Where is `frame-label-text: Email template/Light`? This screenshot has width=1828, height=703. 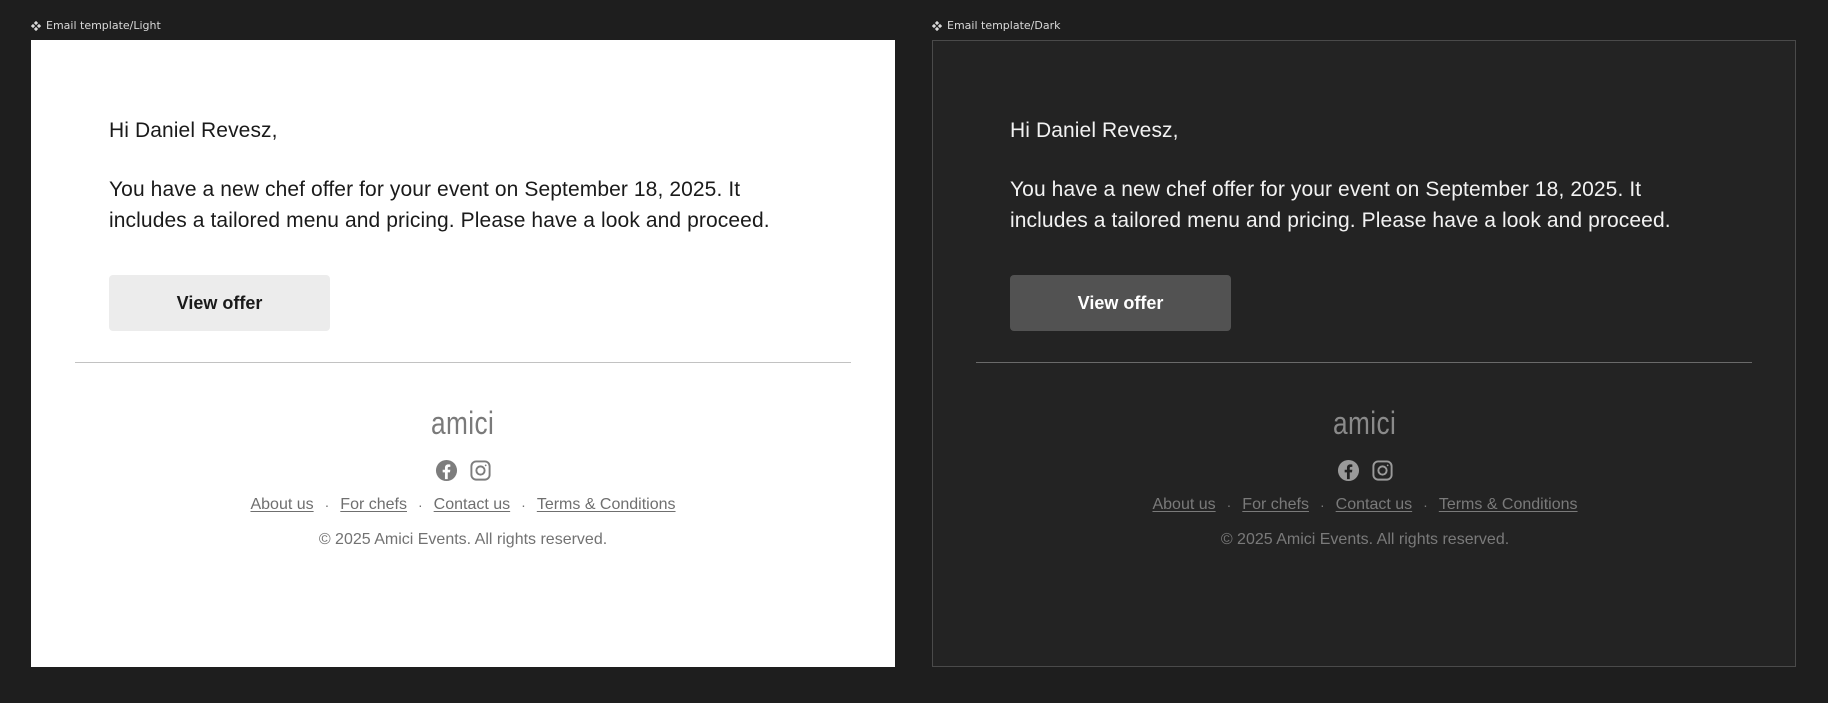
frame-label-text: Email template/Light is located at coordinates (103, 25).